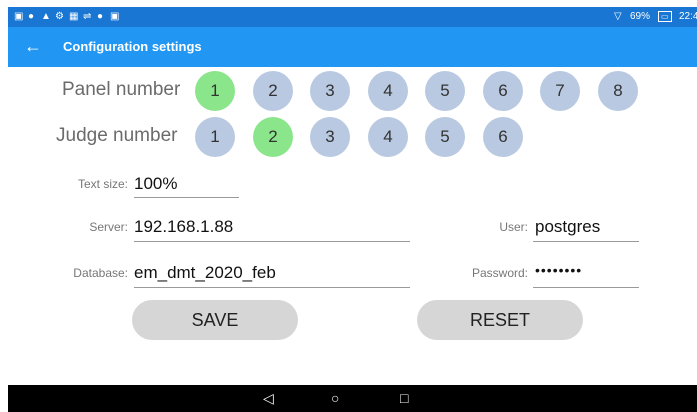 The image size is (697, 412). Describe the element at coordinates (272, 287) in the screenshot. I see `database-underline` at that location.